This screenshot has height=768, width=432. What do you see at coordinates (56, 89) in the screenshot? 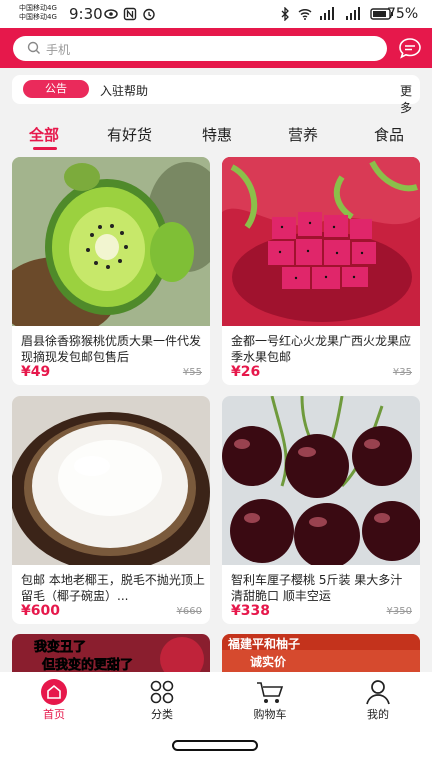
I see `notice-badge: 公告` at bounding box center [56, 89].